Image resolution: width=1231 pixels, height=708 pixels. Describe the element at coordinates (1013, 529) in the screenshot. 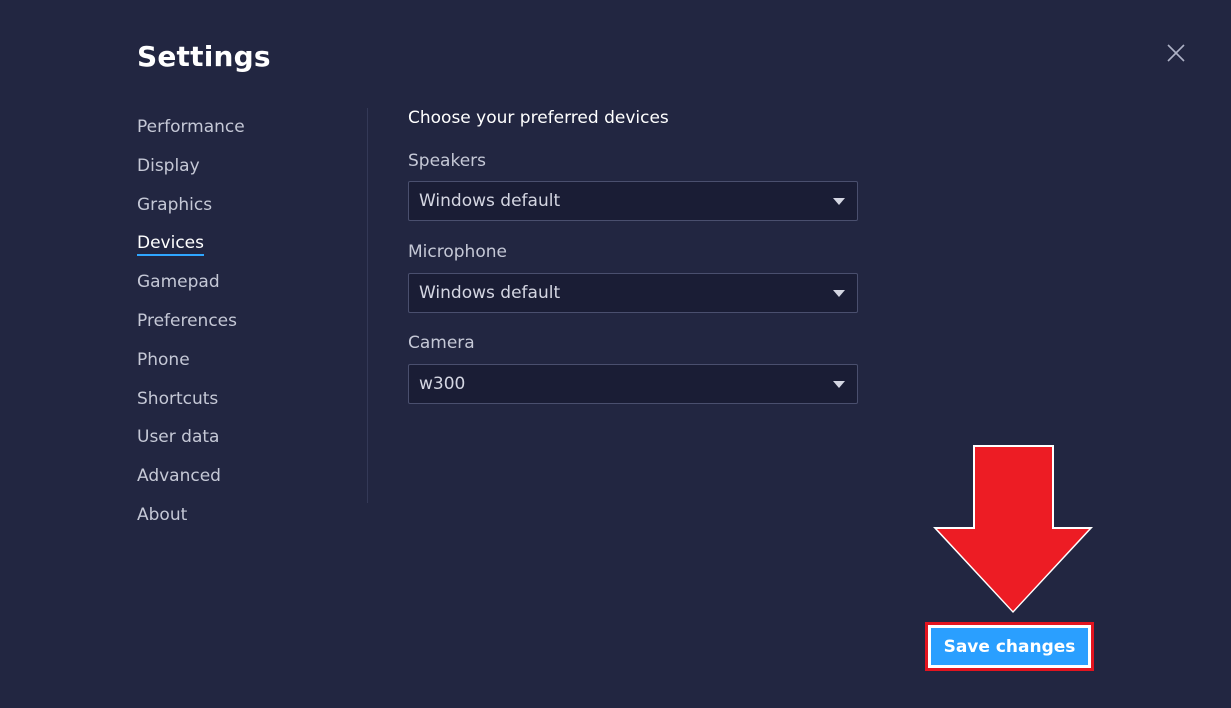

I see `down-arrow-icon` at that location.